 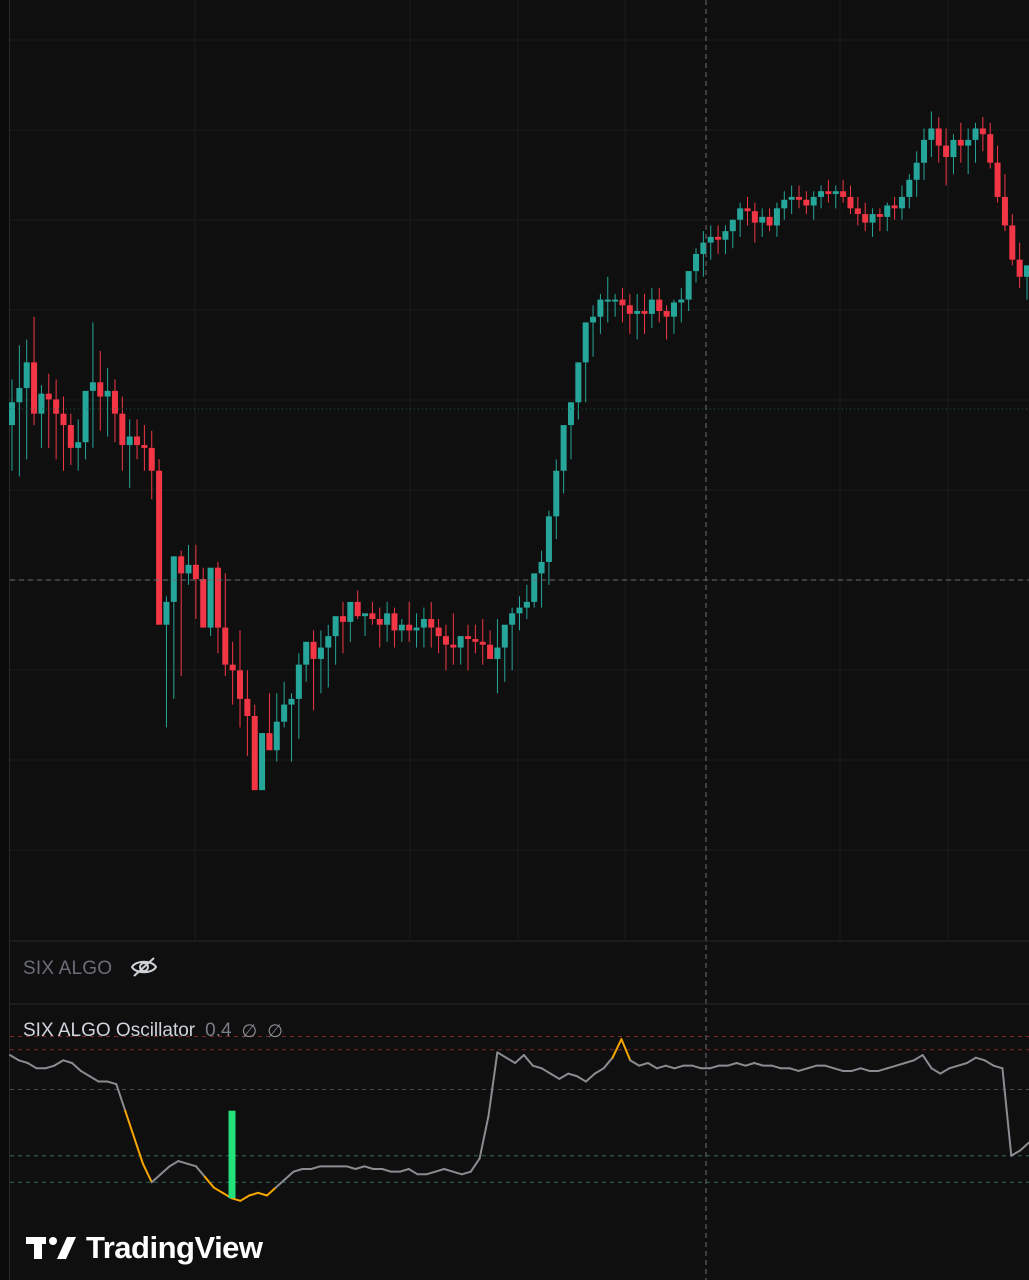 What do you see at coordinates (51, 1248) in the screenshot?
I see `tradingview-mark-icon` at bounding box center [51, 1248].